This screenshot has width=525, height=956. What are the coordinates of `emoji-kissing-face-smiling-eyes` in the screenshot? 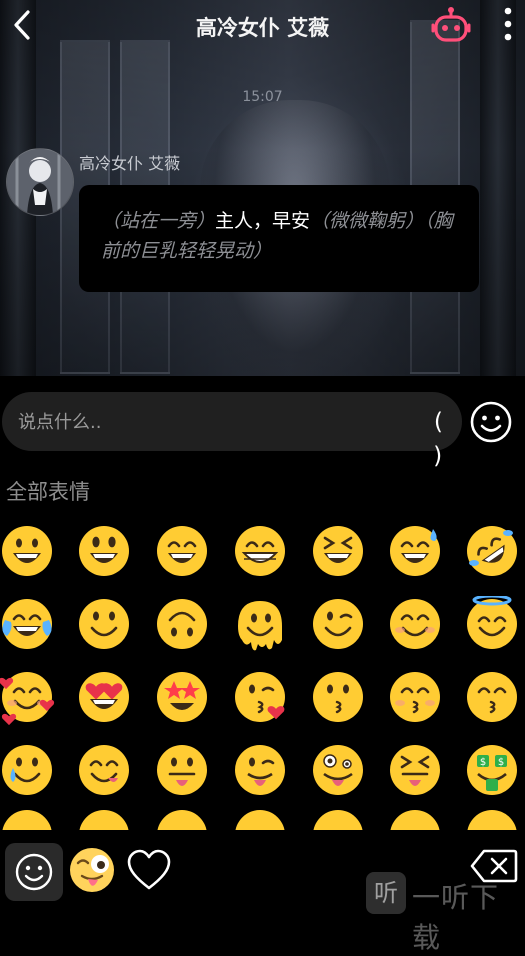 It's located at (492, 697).